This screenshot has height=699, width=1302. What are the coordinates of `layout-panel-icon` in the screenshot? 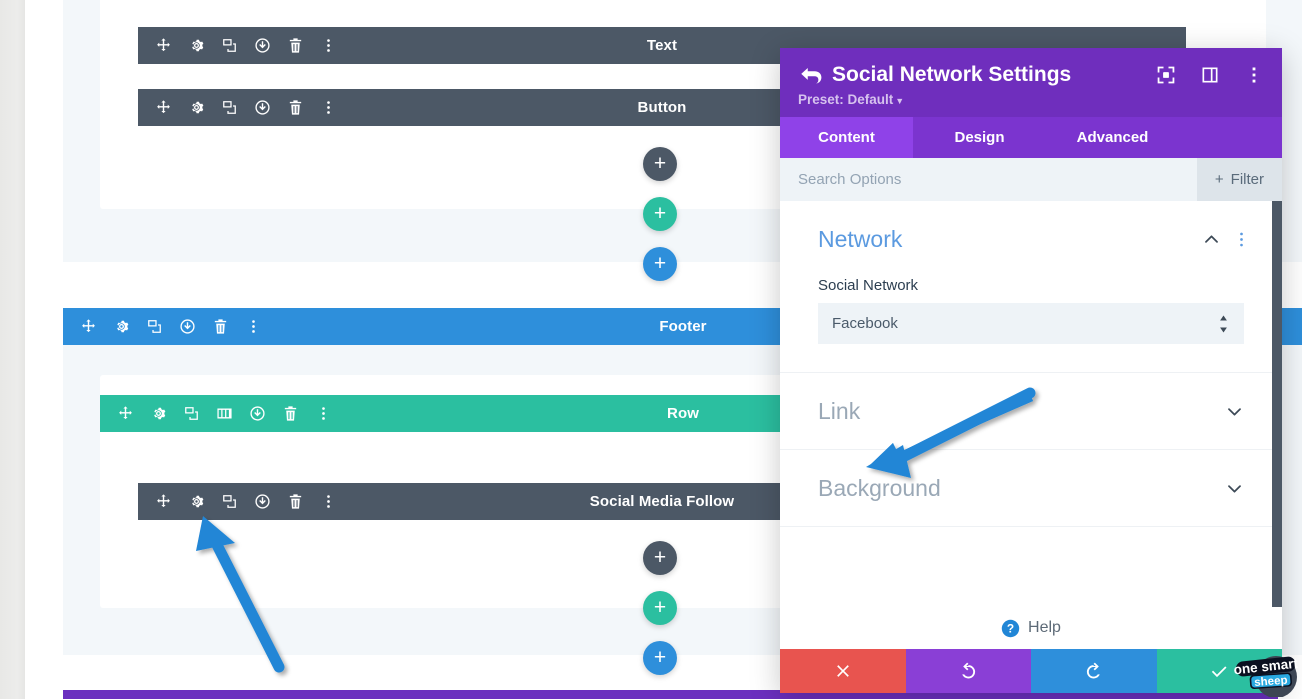 It's located at (1210, 75).